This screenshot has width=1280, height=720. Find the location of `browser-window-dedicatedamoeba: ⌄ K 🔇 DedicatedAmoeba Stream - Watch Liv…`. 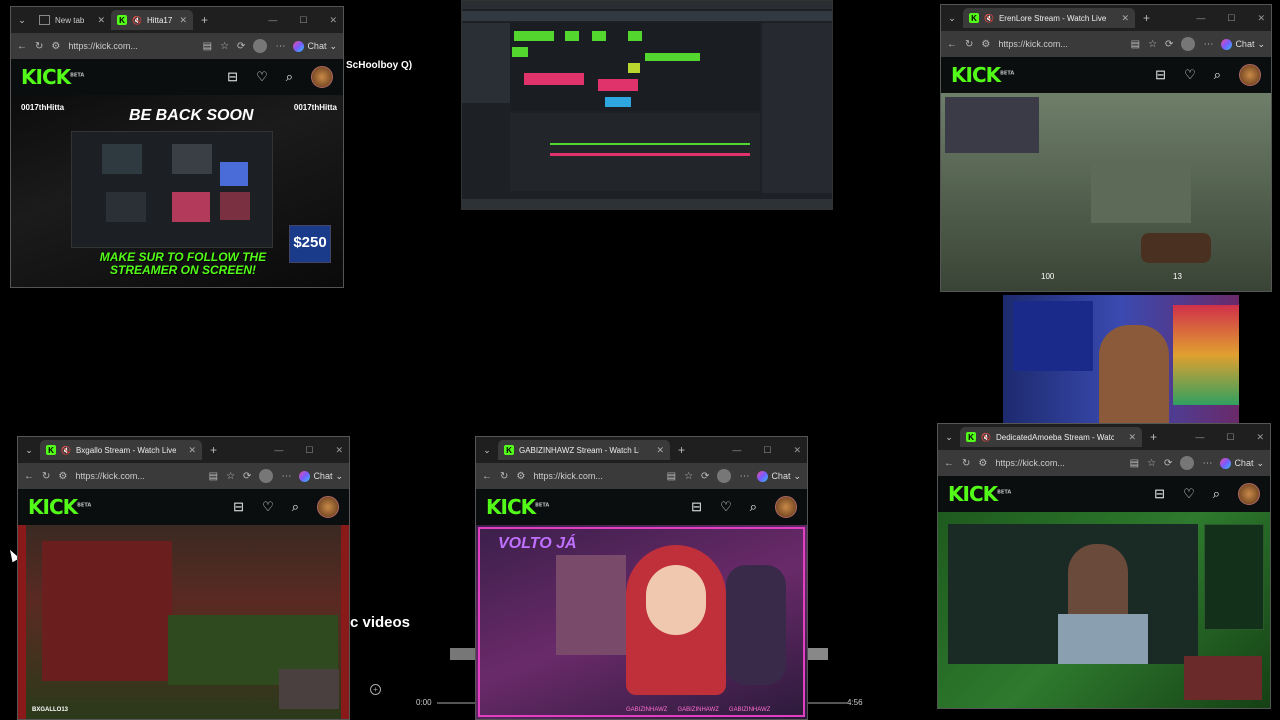

browser-window-dedicatedamoeba: ⌄ K 🔇 DedicatedAmoeba Stream - Watch Liv… is located at coordinates (1104, 566).